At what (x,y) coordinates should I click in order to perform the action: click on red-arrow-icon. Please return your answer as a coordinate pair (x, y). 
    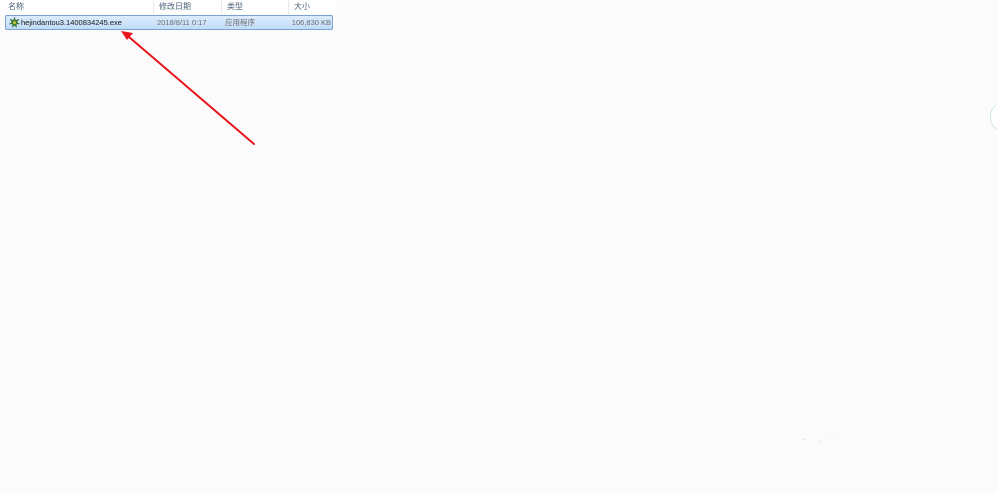
    Looking at the image, I should click on (188, 88).